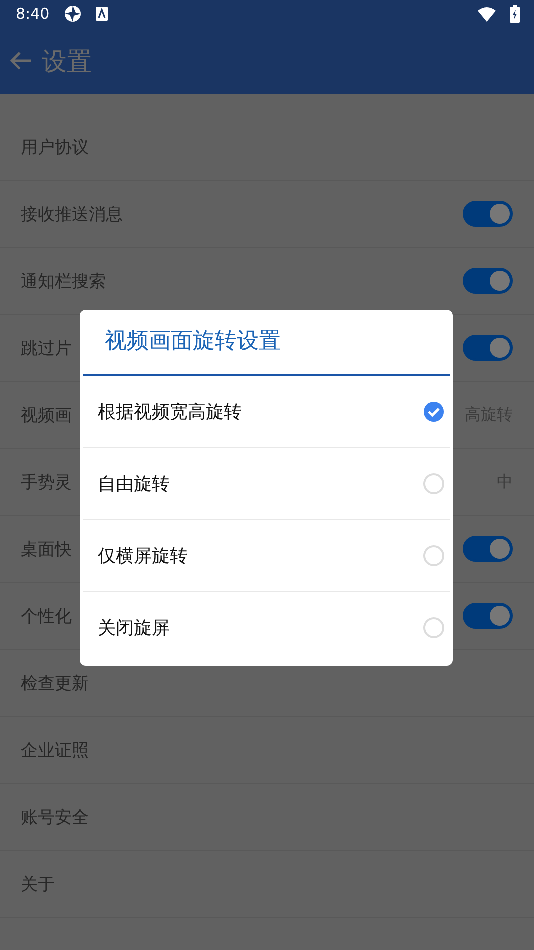 Image resolution: width=534 pixels, height=950 pixels. Describe the element at coordinates (55, 683) in the screenshot. I see `setting-label: 检查更新` at that location.